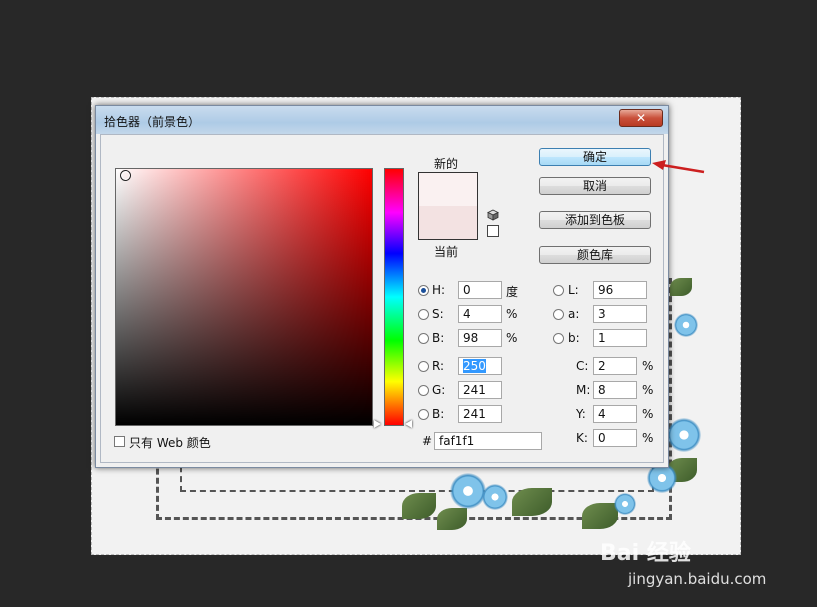 The width and height of the screenshot is (817, 607). What do you see at coordinates (645, 553) in the screenshot?
I see `watermark-logo: Bai 经验` at bounding box center [645, 553].